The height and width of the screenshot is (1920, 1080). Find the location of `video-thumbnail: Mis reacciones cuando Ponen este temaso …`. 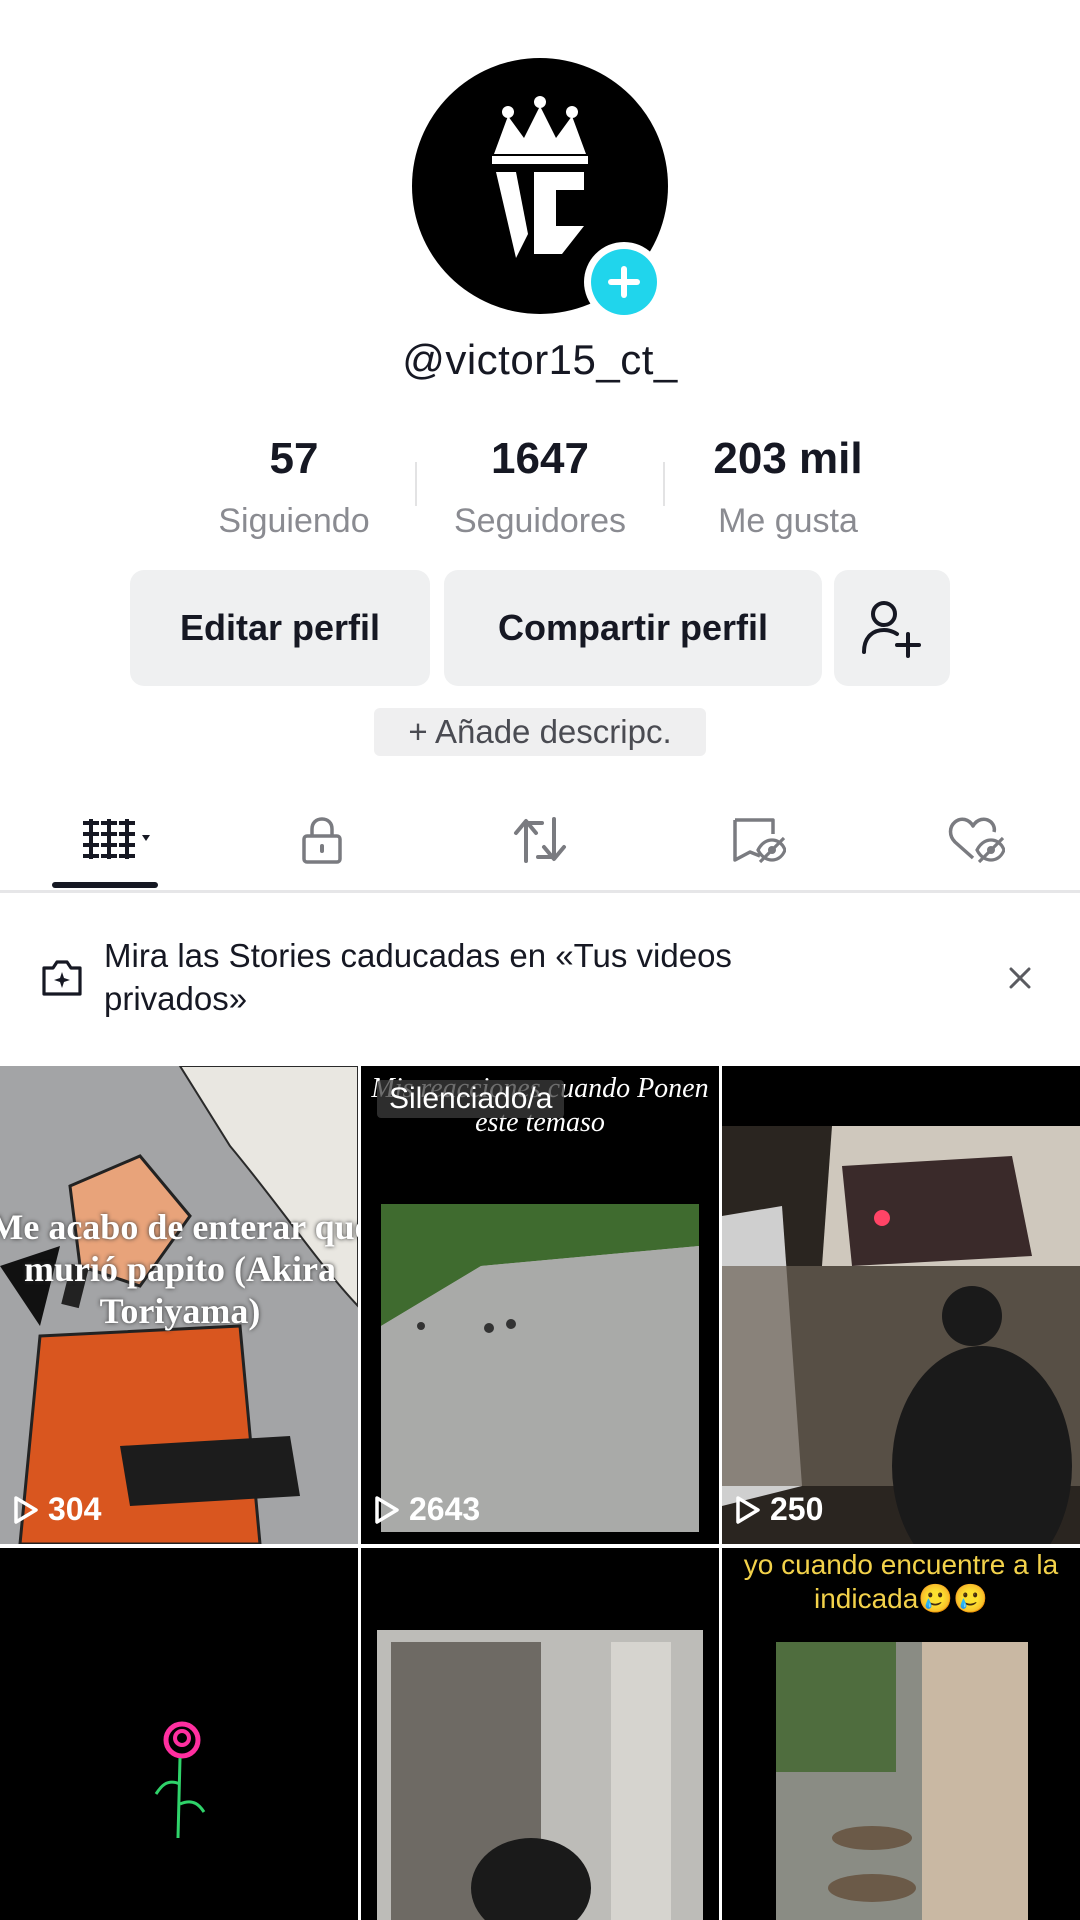

video-thumbnail: Mis reacciones cuando Ponen este temaso … is located at coordinates (540, 1305).